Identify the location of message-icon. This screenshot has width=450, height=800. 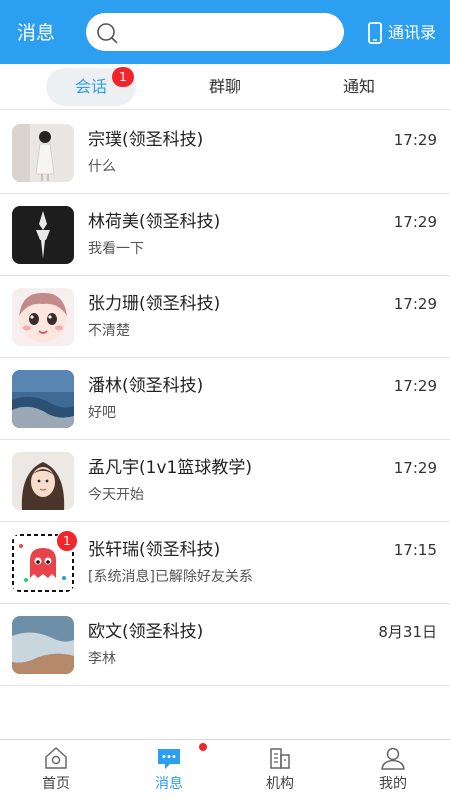
(169, 759).